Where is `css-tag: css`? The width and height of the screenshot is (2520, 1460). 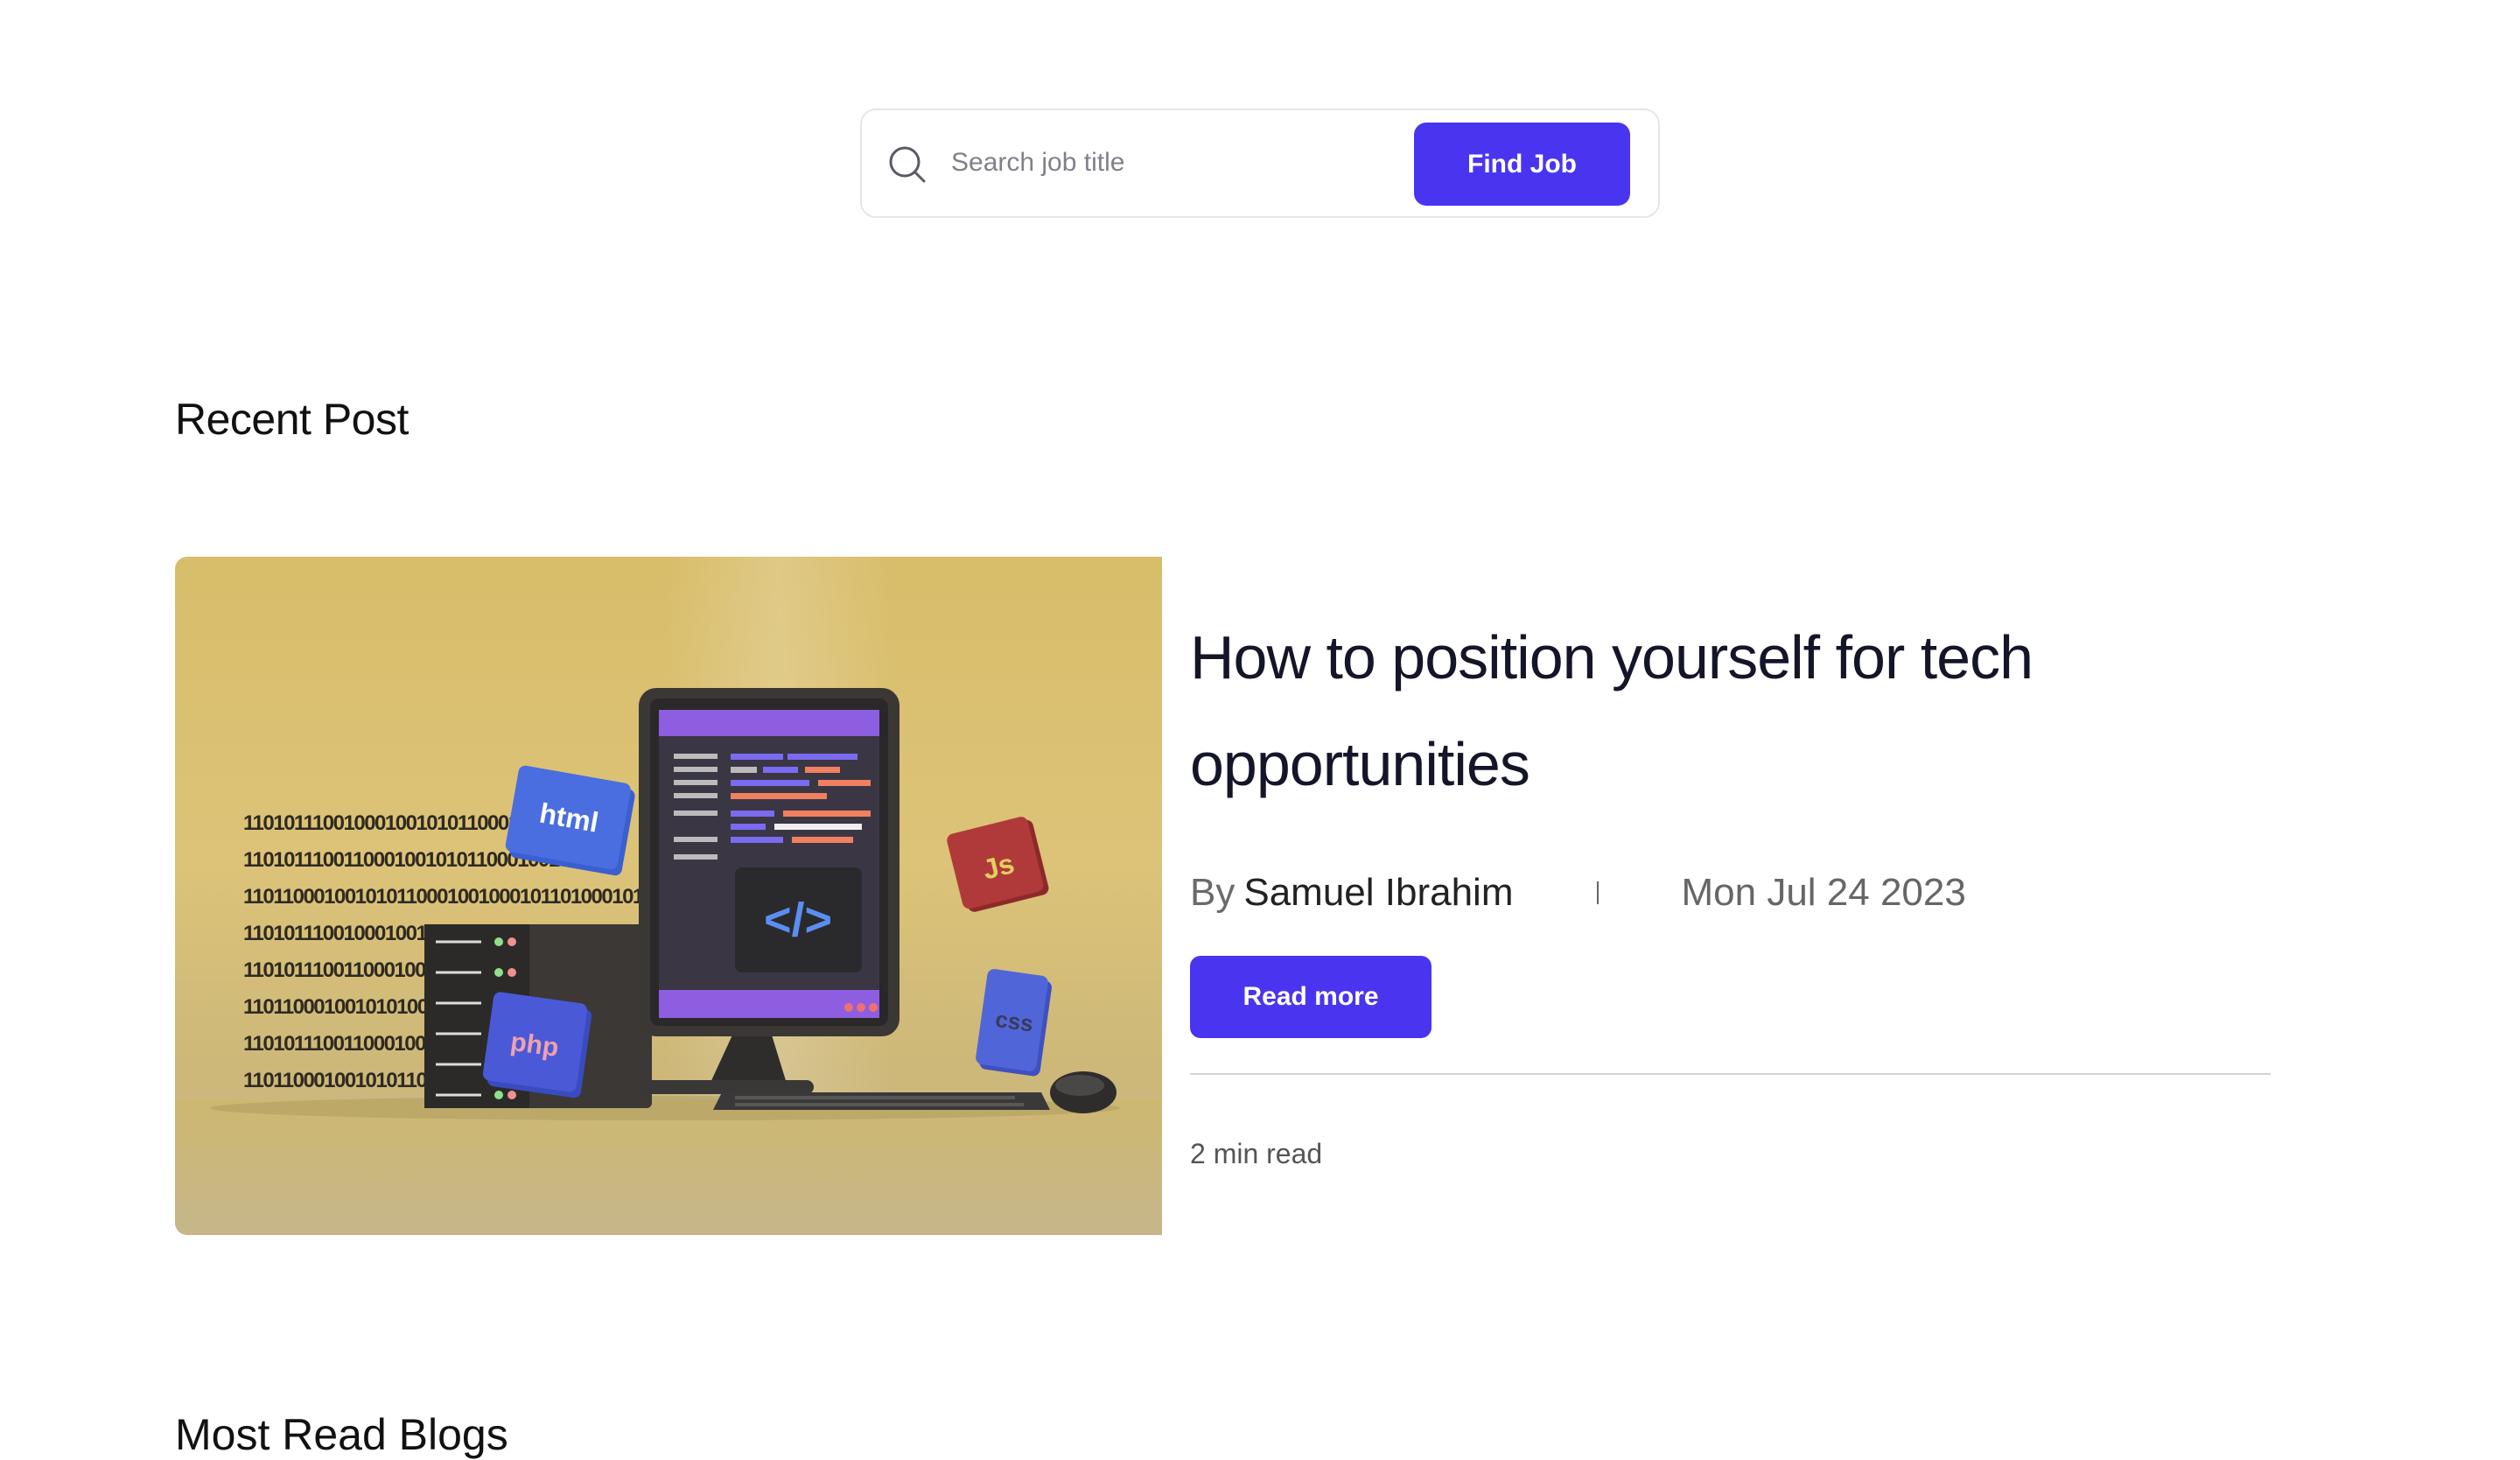
css-tag: css is located at coordinates (1014, 1023).